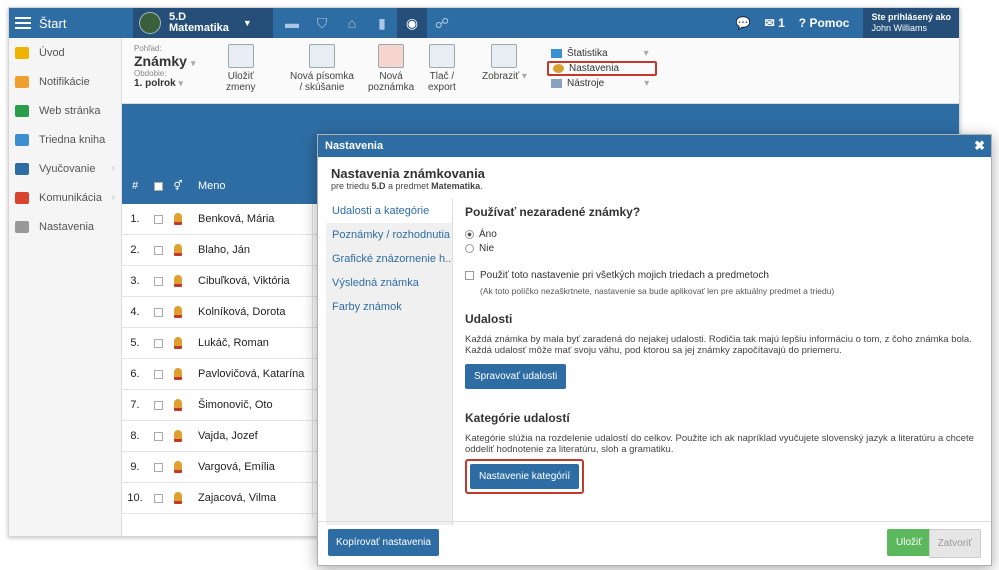  I want to click on select-all-checkbox, so click(158, 186).